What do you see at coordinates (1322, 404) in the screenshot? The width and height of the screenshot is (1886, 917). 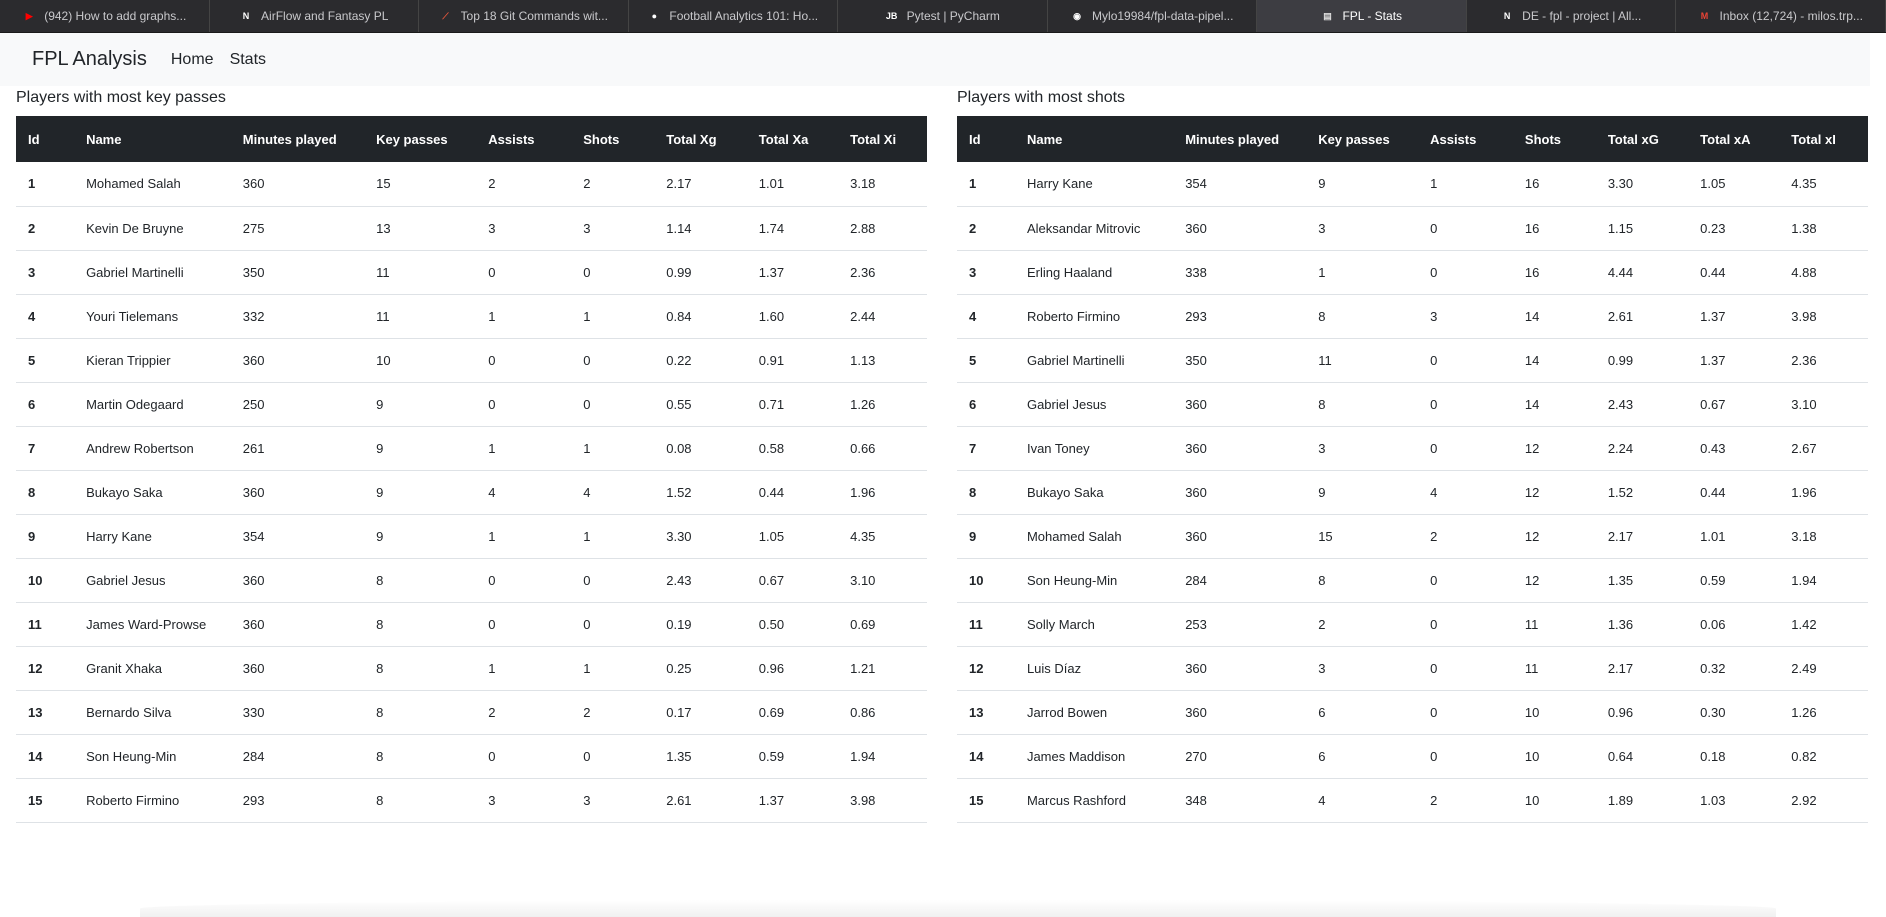 I see `table-cell: 8` at bounding box center [1322, 404].